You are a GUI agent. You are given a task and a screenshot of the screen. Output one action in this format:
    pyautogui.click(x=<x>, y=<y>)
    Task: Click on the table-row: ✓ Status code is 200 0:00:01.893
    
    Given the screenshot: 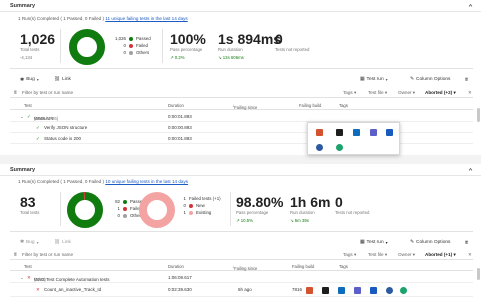 What is the action you would take?
    pyautogui.click(x=241, y=139)
    